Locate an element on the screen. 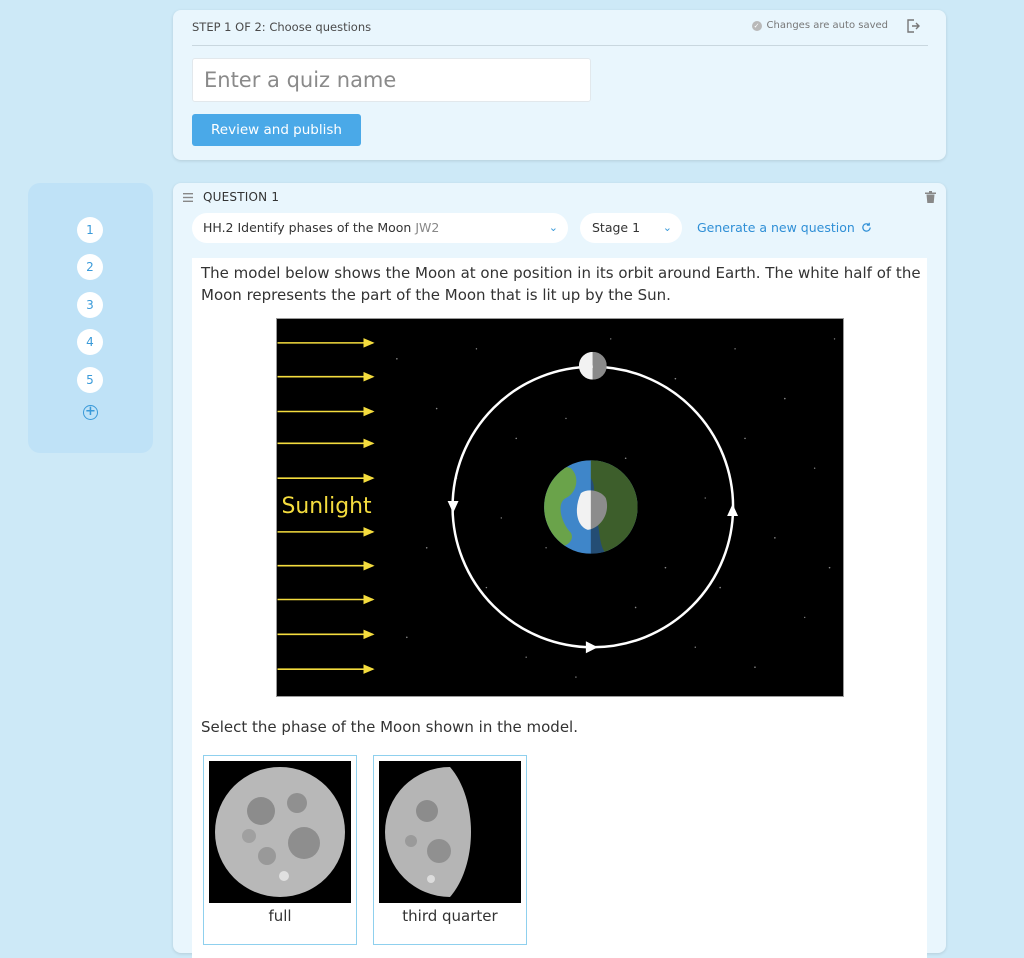 Image resolution: width=1024 pixels, height=958 pixels. answer-choice-third-quarter: third quarter is located at coordinates (450, 850).